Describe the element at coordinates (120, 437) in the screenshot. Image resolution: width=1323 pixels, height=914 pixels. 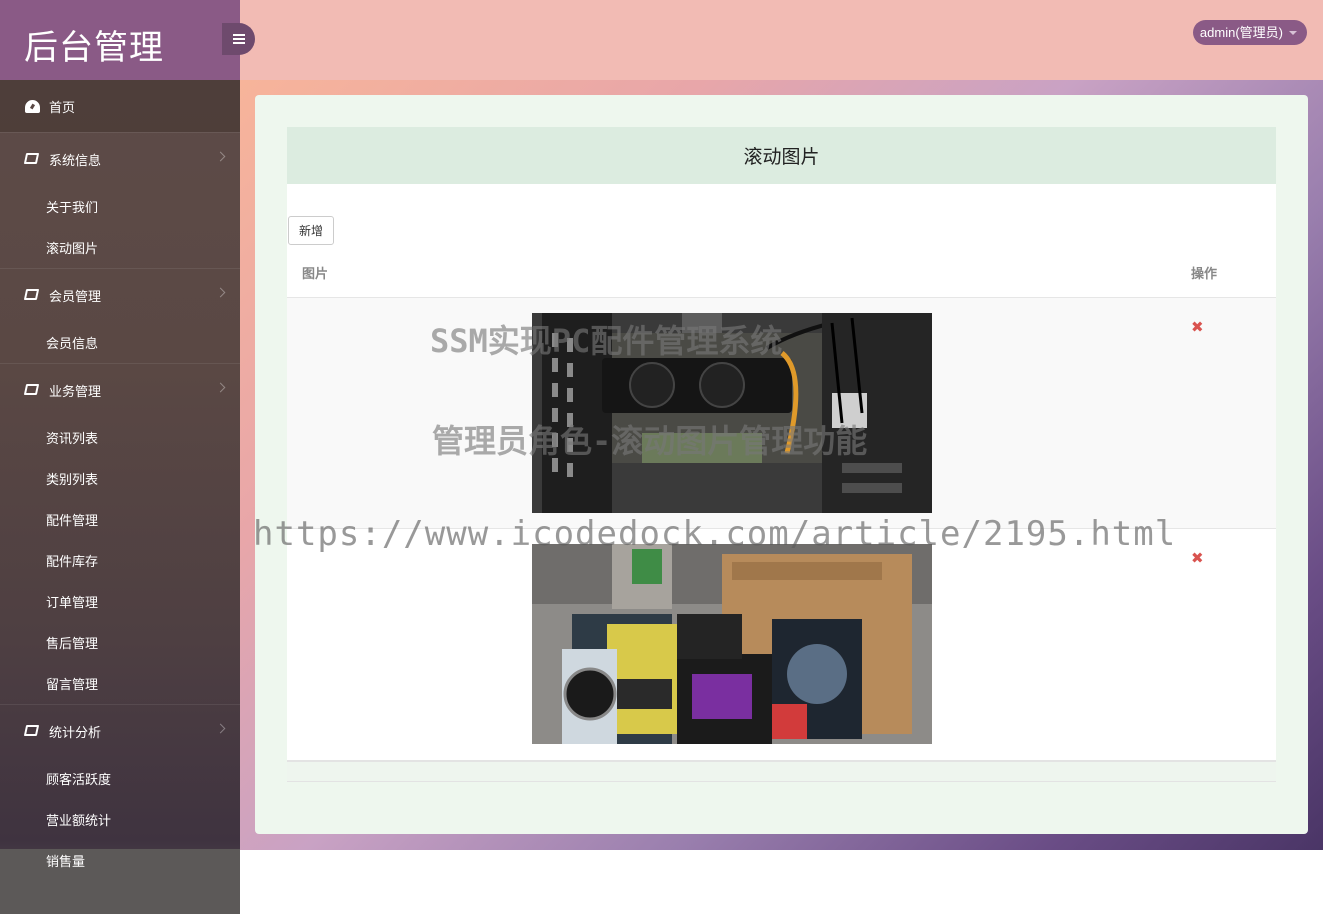
I see `sidebar-item-news-list: 资讯列表` at that location.